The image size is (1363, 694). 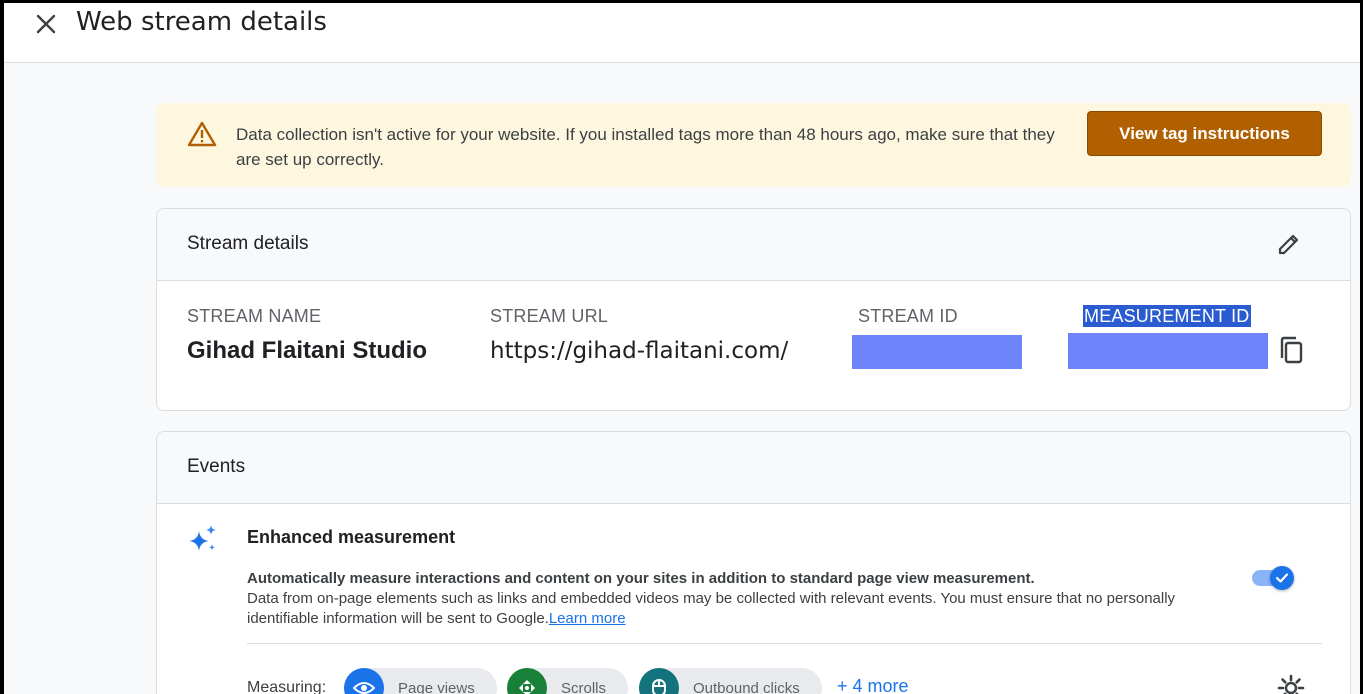 I want to click on enhanced-measurement-toggle, so click(x=1274, y=578).